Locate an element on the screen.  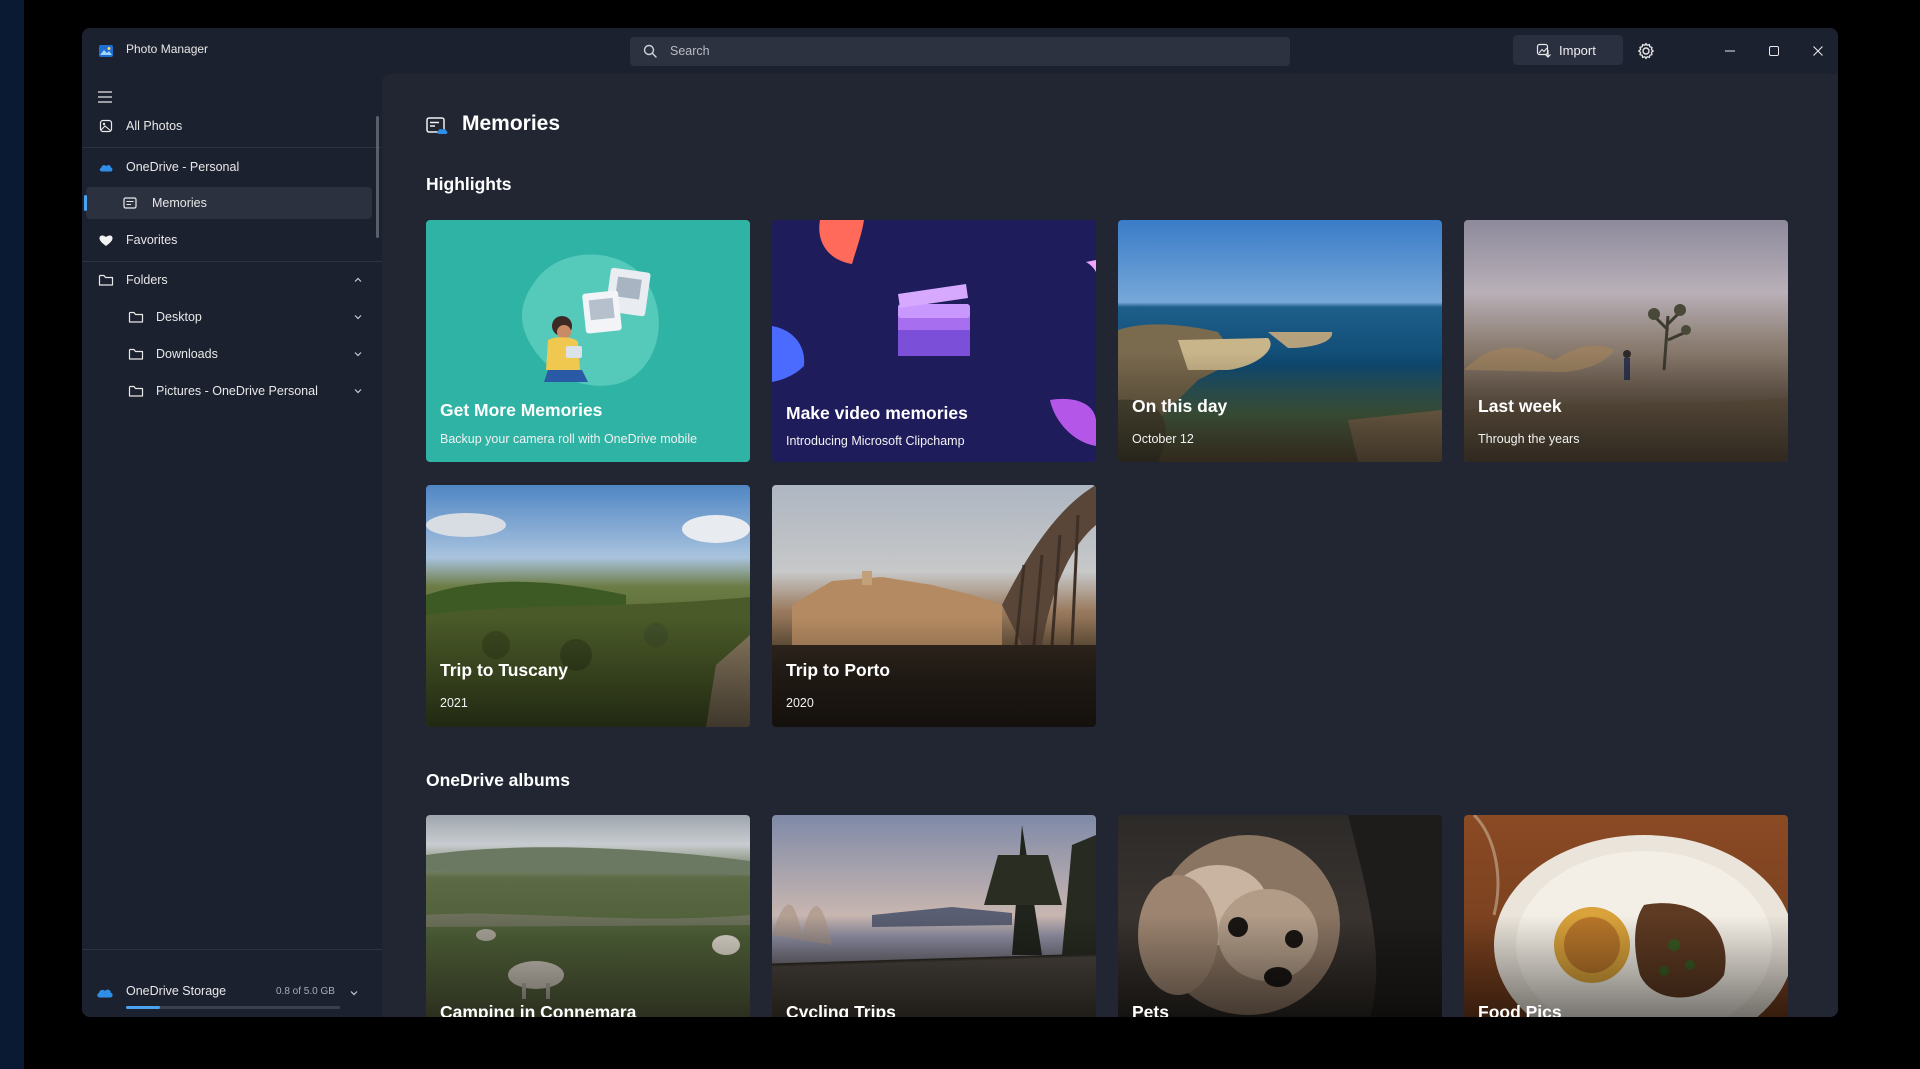
sidebar-item-memories: Memories is located at coordinates (228, 203).